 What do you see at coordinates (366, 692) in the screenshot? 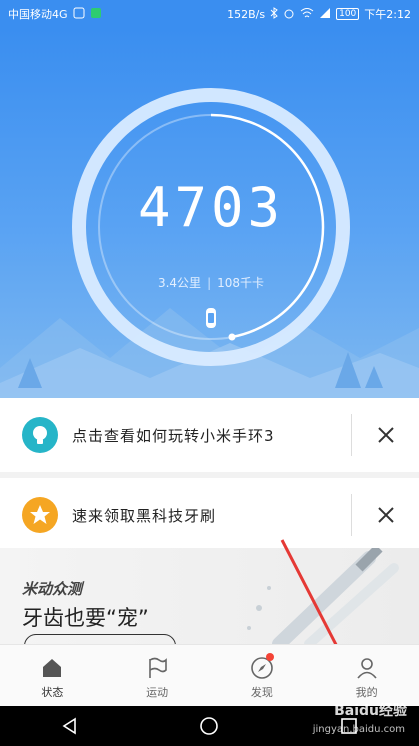
I see `tab-label: 我的` at bounding box center [366, 692].